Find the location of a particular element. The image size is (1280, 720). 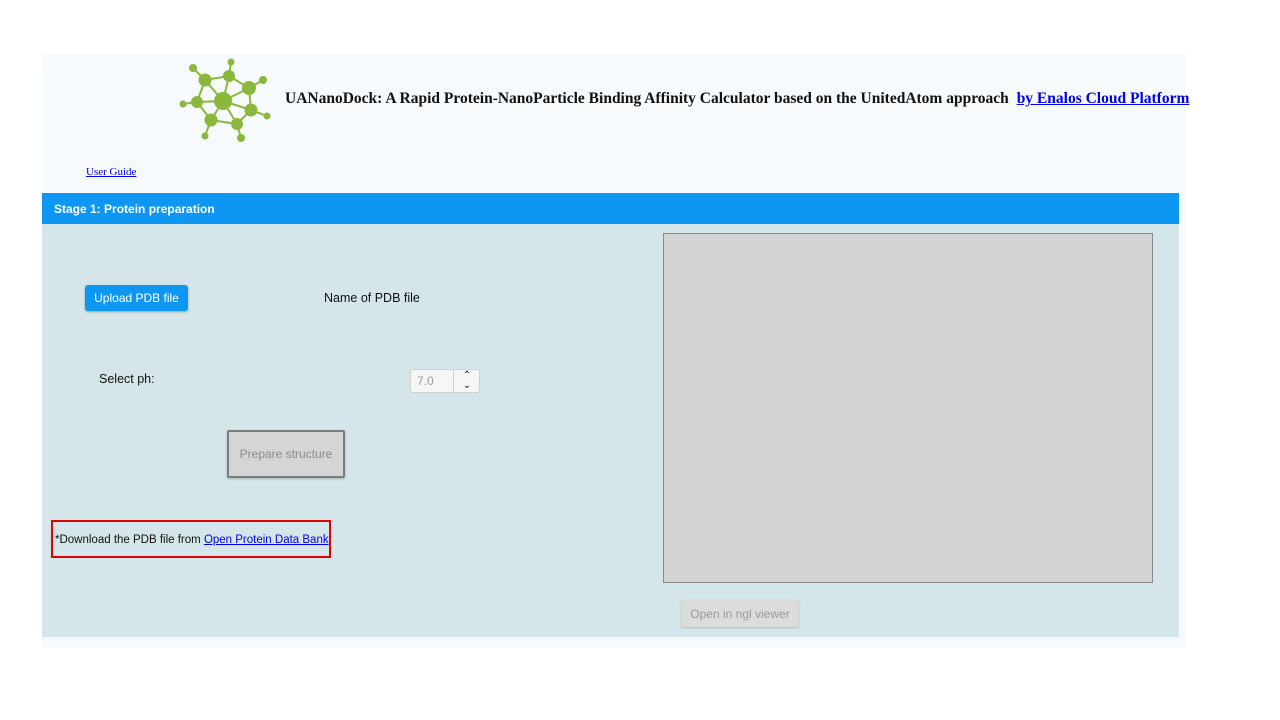

user-guide-link: User Guide is located at coordinates (111, 172).